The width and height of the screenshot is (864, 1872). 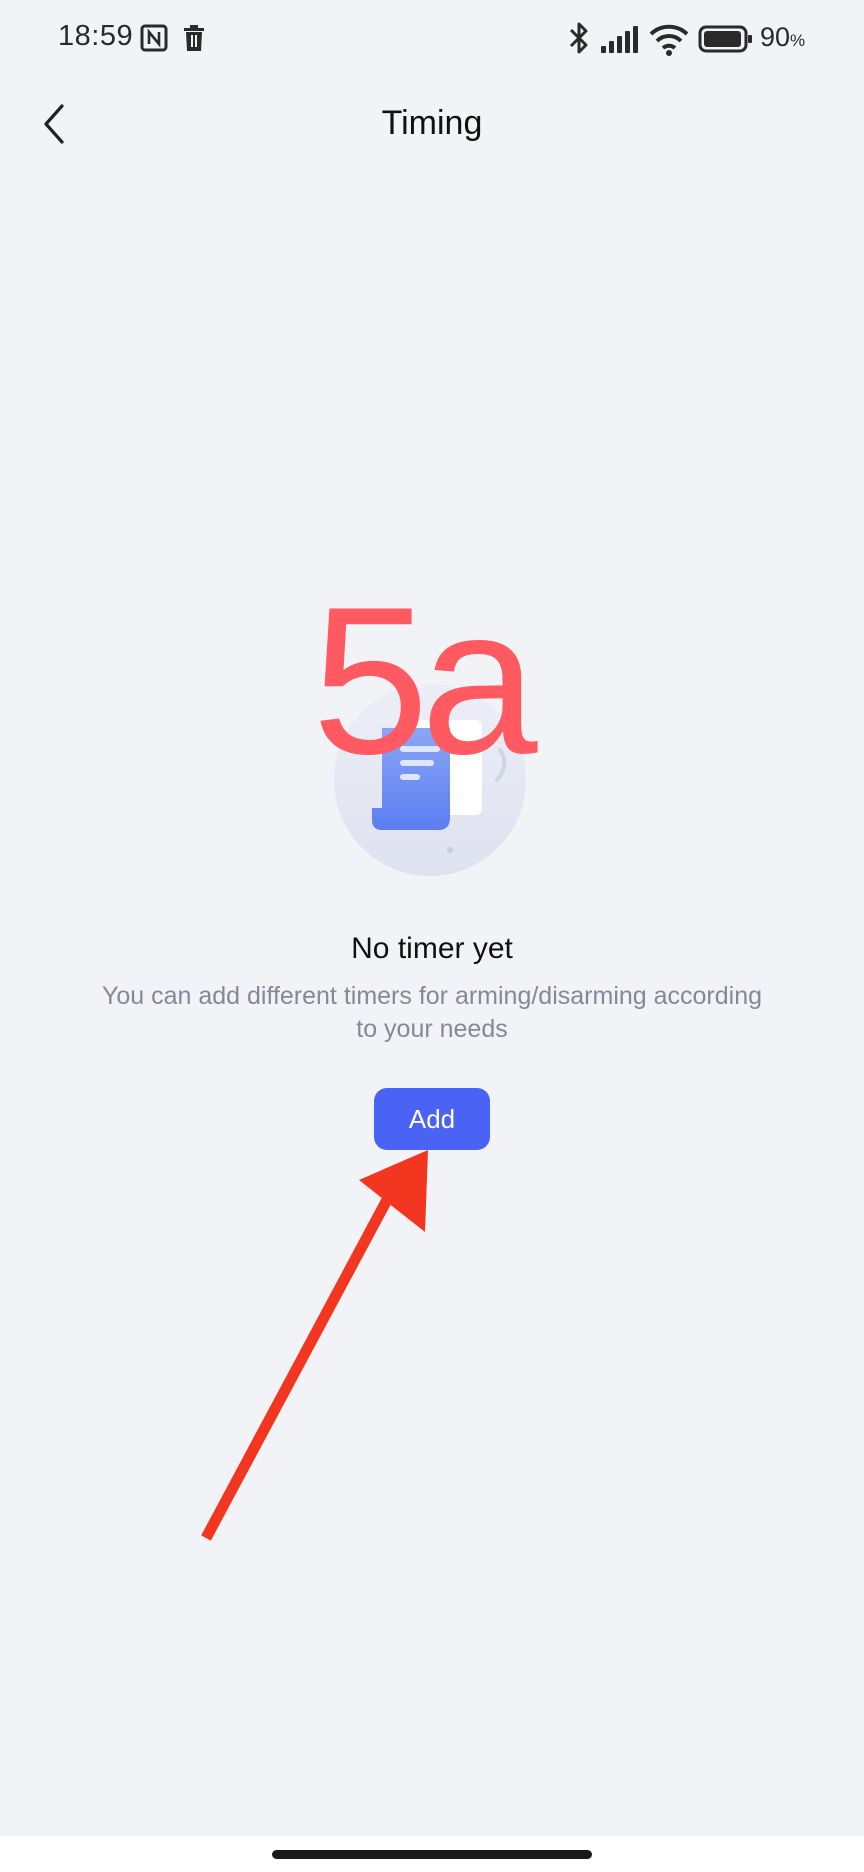 What do you see at coordinates (425, 680) in the screenshot?
I see `annotation-label: 5a` at bounding box center [425, 680].